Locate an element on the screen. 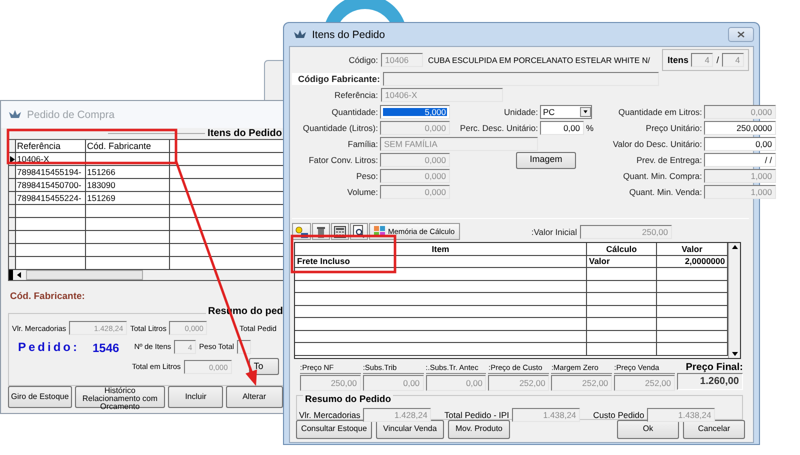 This screenshot has width=800, height=455. action-button: Incluir is located at coordinates (196, 397).